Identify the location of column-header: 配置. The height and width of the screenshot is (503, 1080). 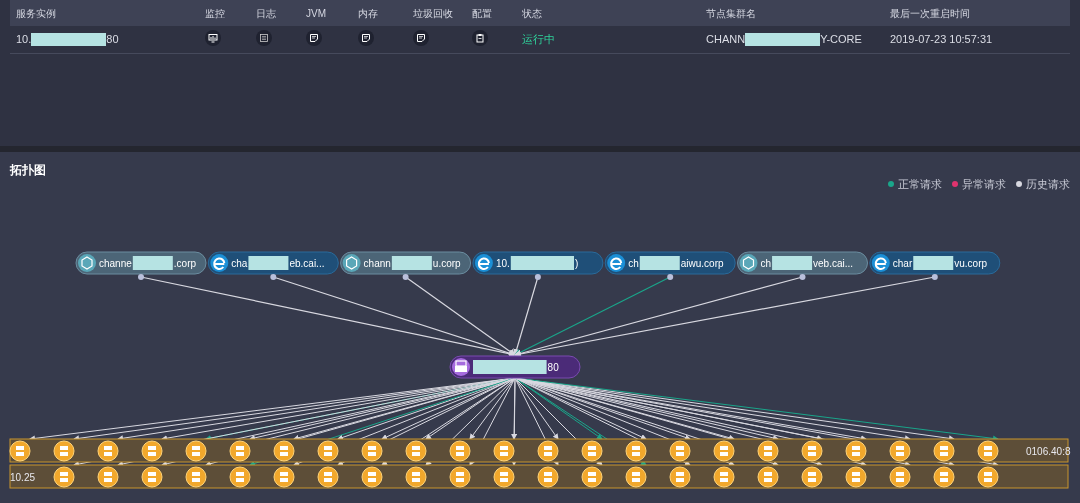
(482, 13).